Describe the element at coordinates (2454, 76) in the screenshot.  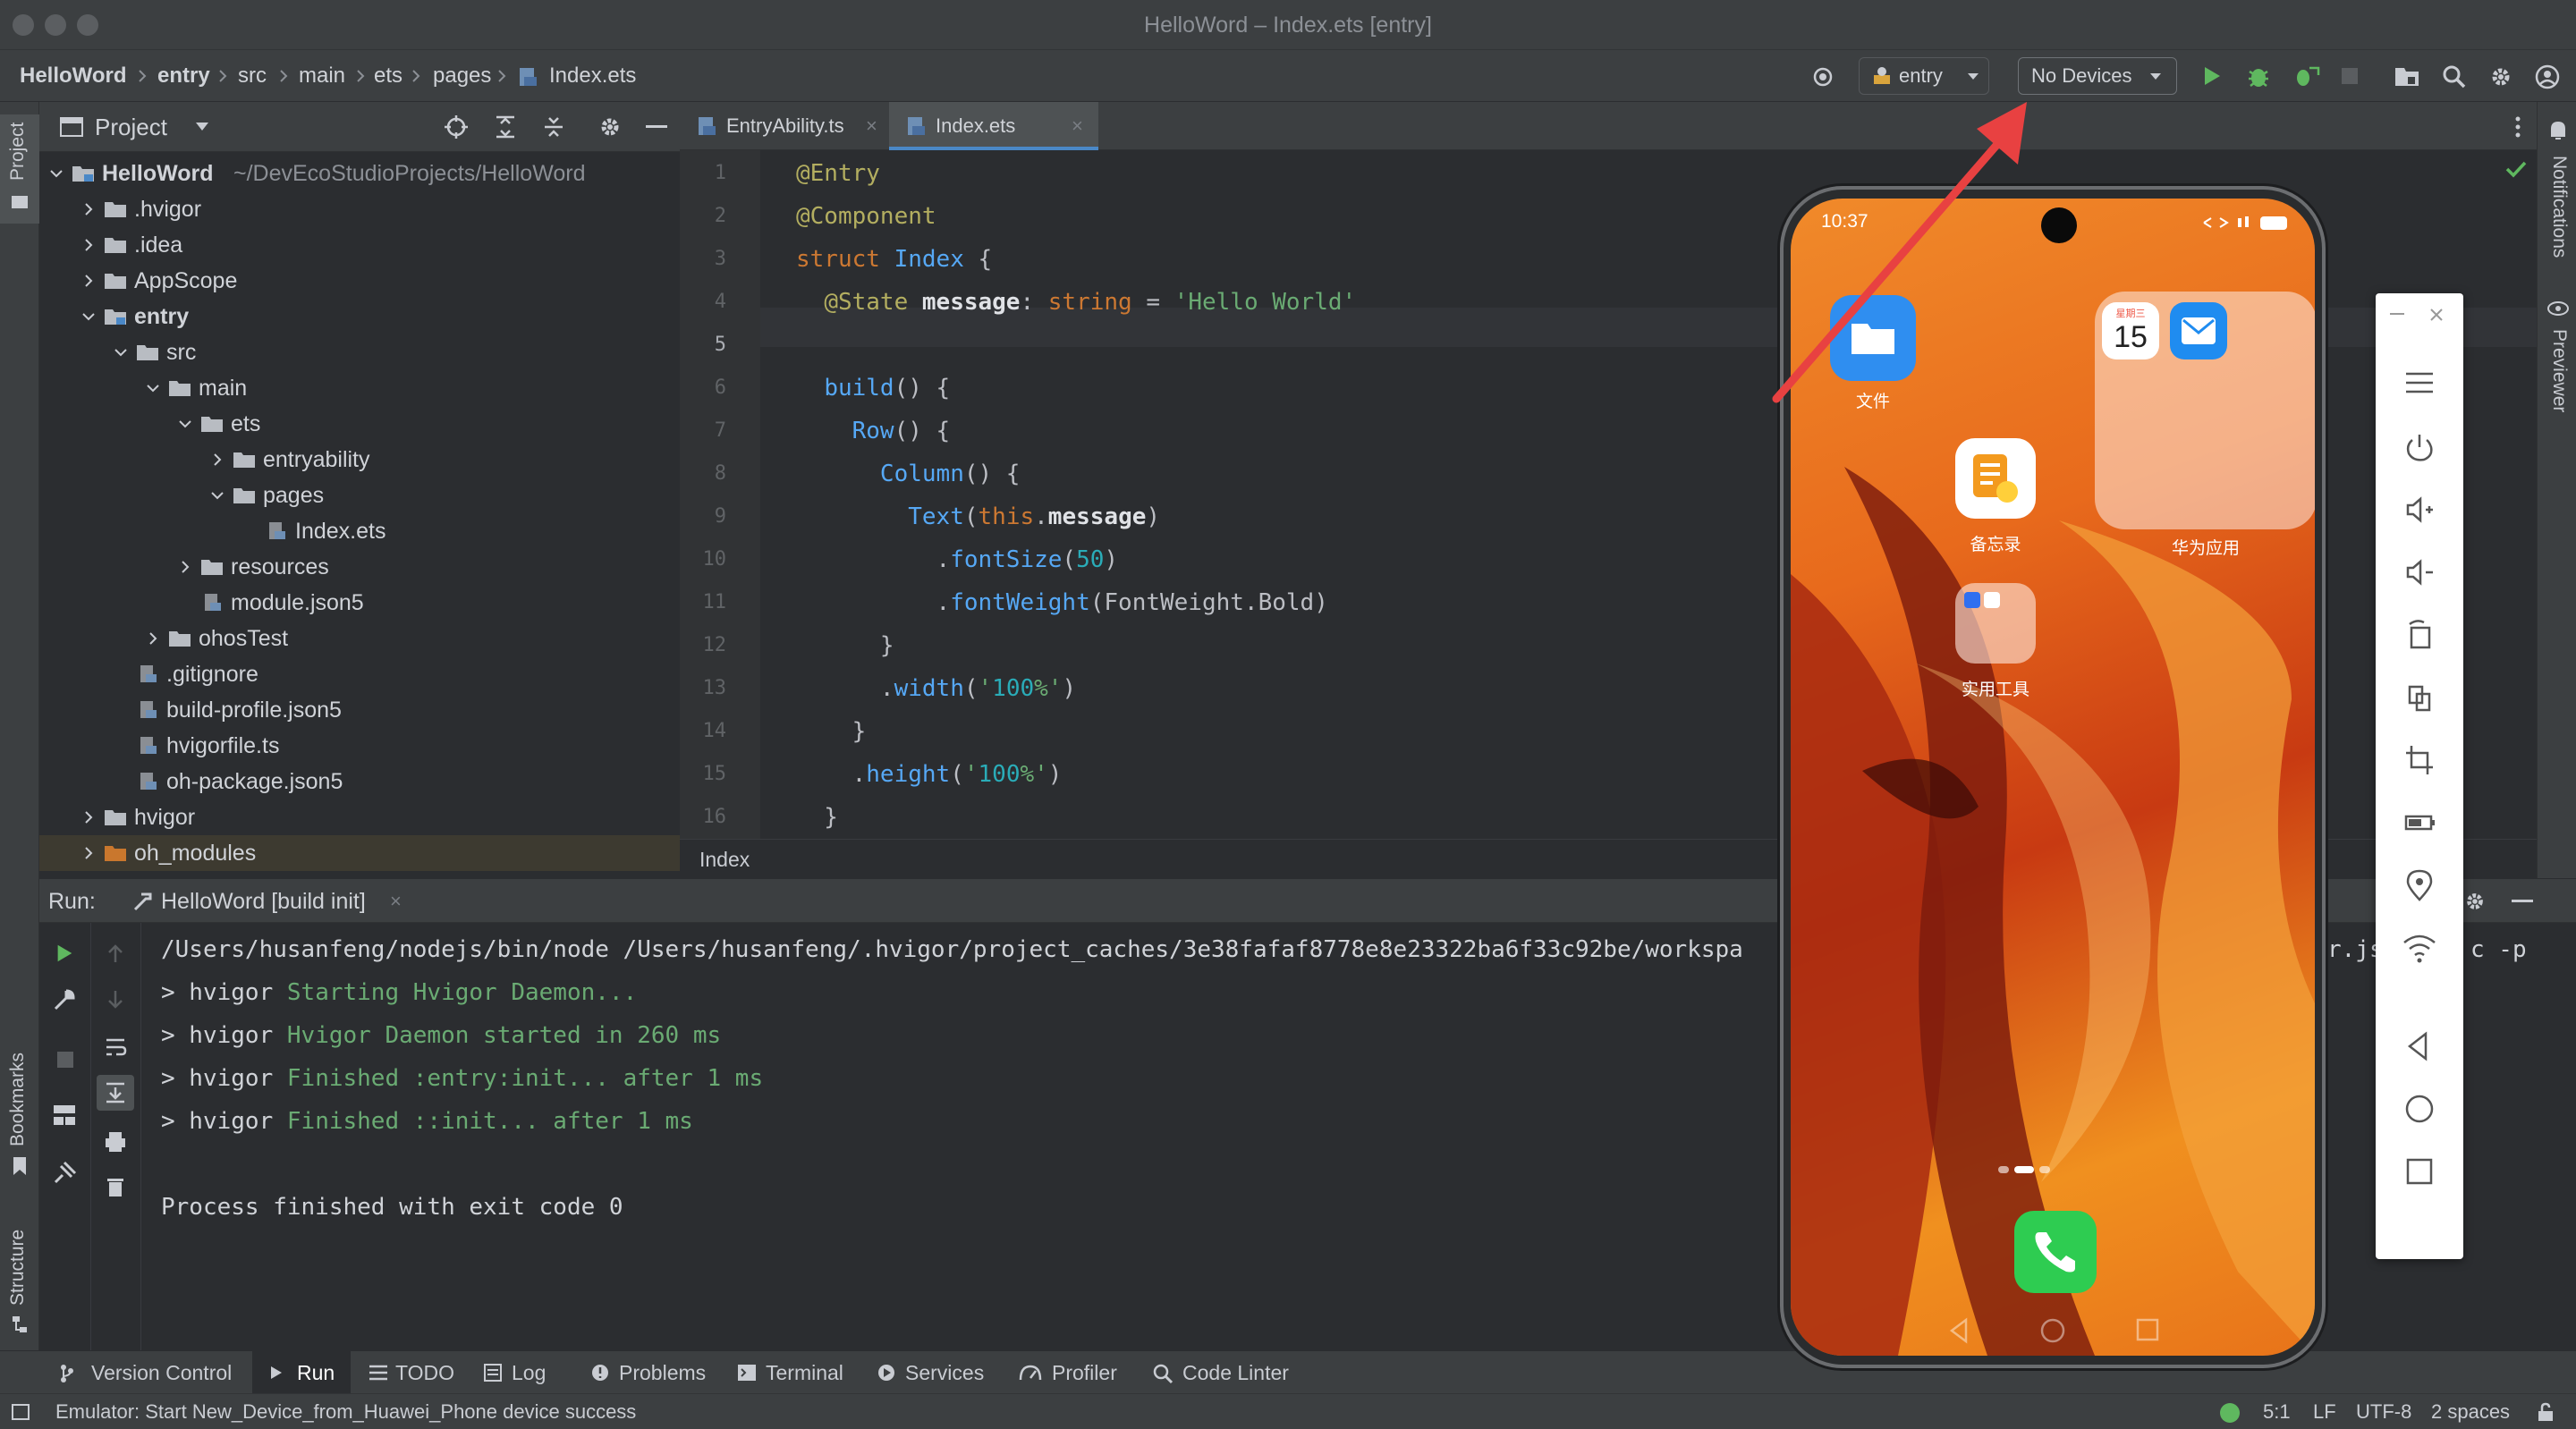
I see `search-icon` at that location.